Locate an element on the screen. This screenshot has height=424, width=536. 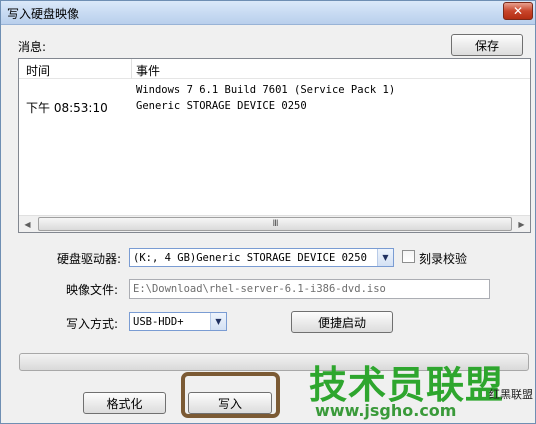
drive-select: (K:, 4 GB)Generic STORAGE DEVICE 0250 ▼ is located at coordinates (261, 257).